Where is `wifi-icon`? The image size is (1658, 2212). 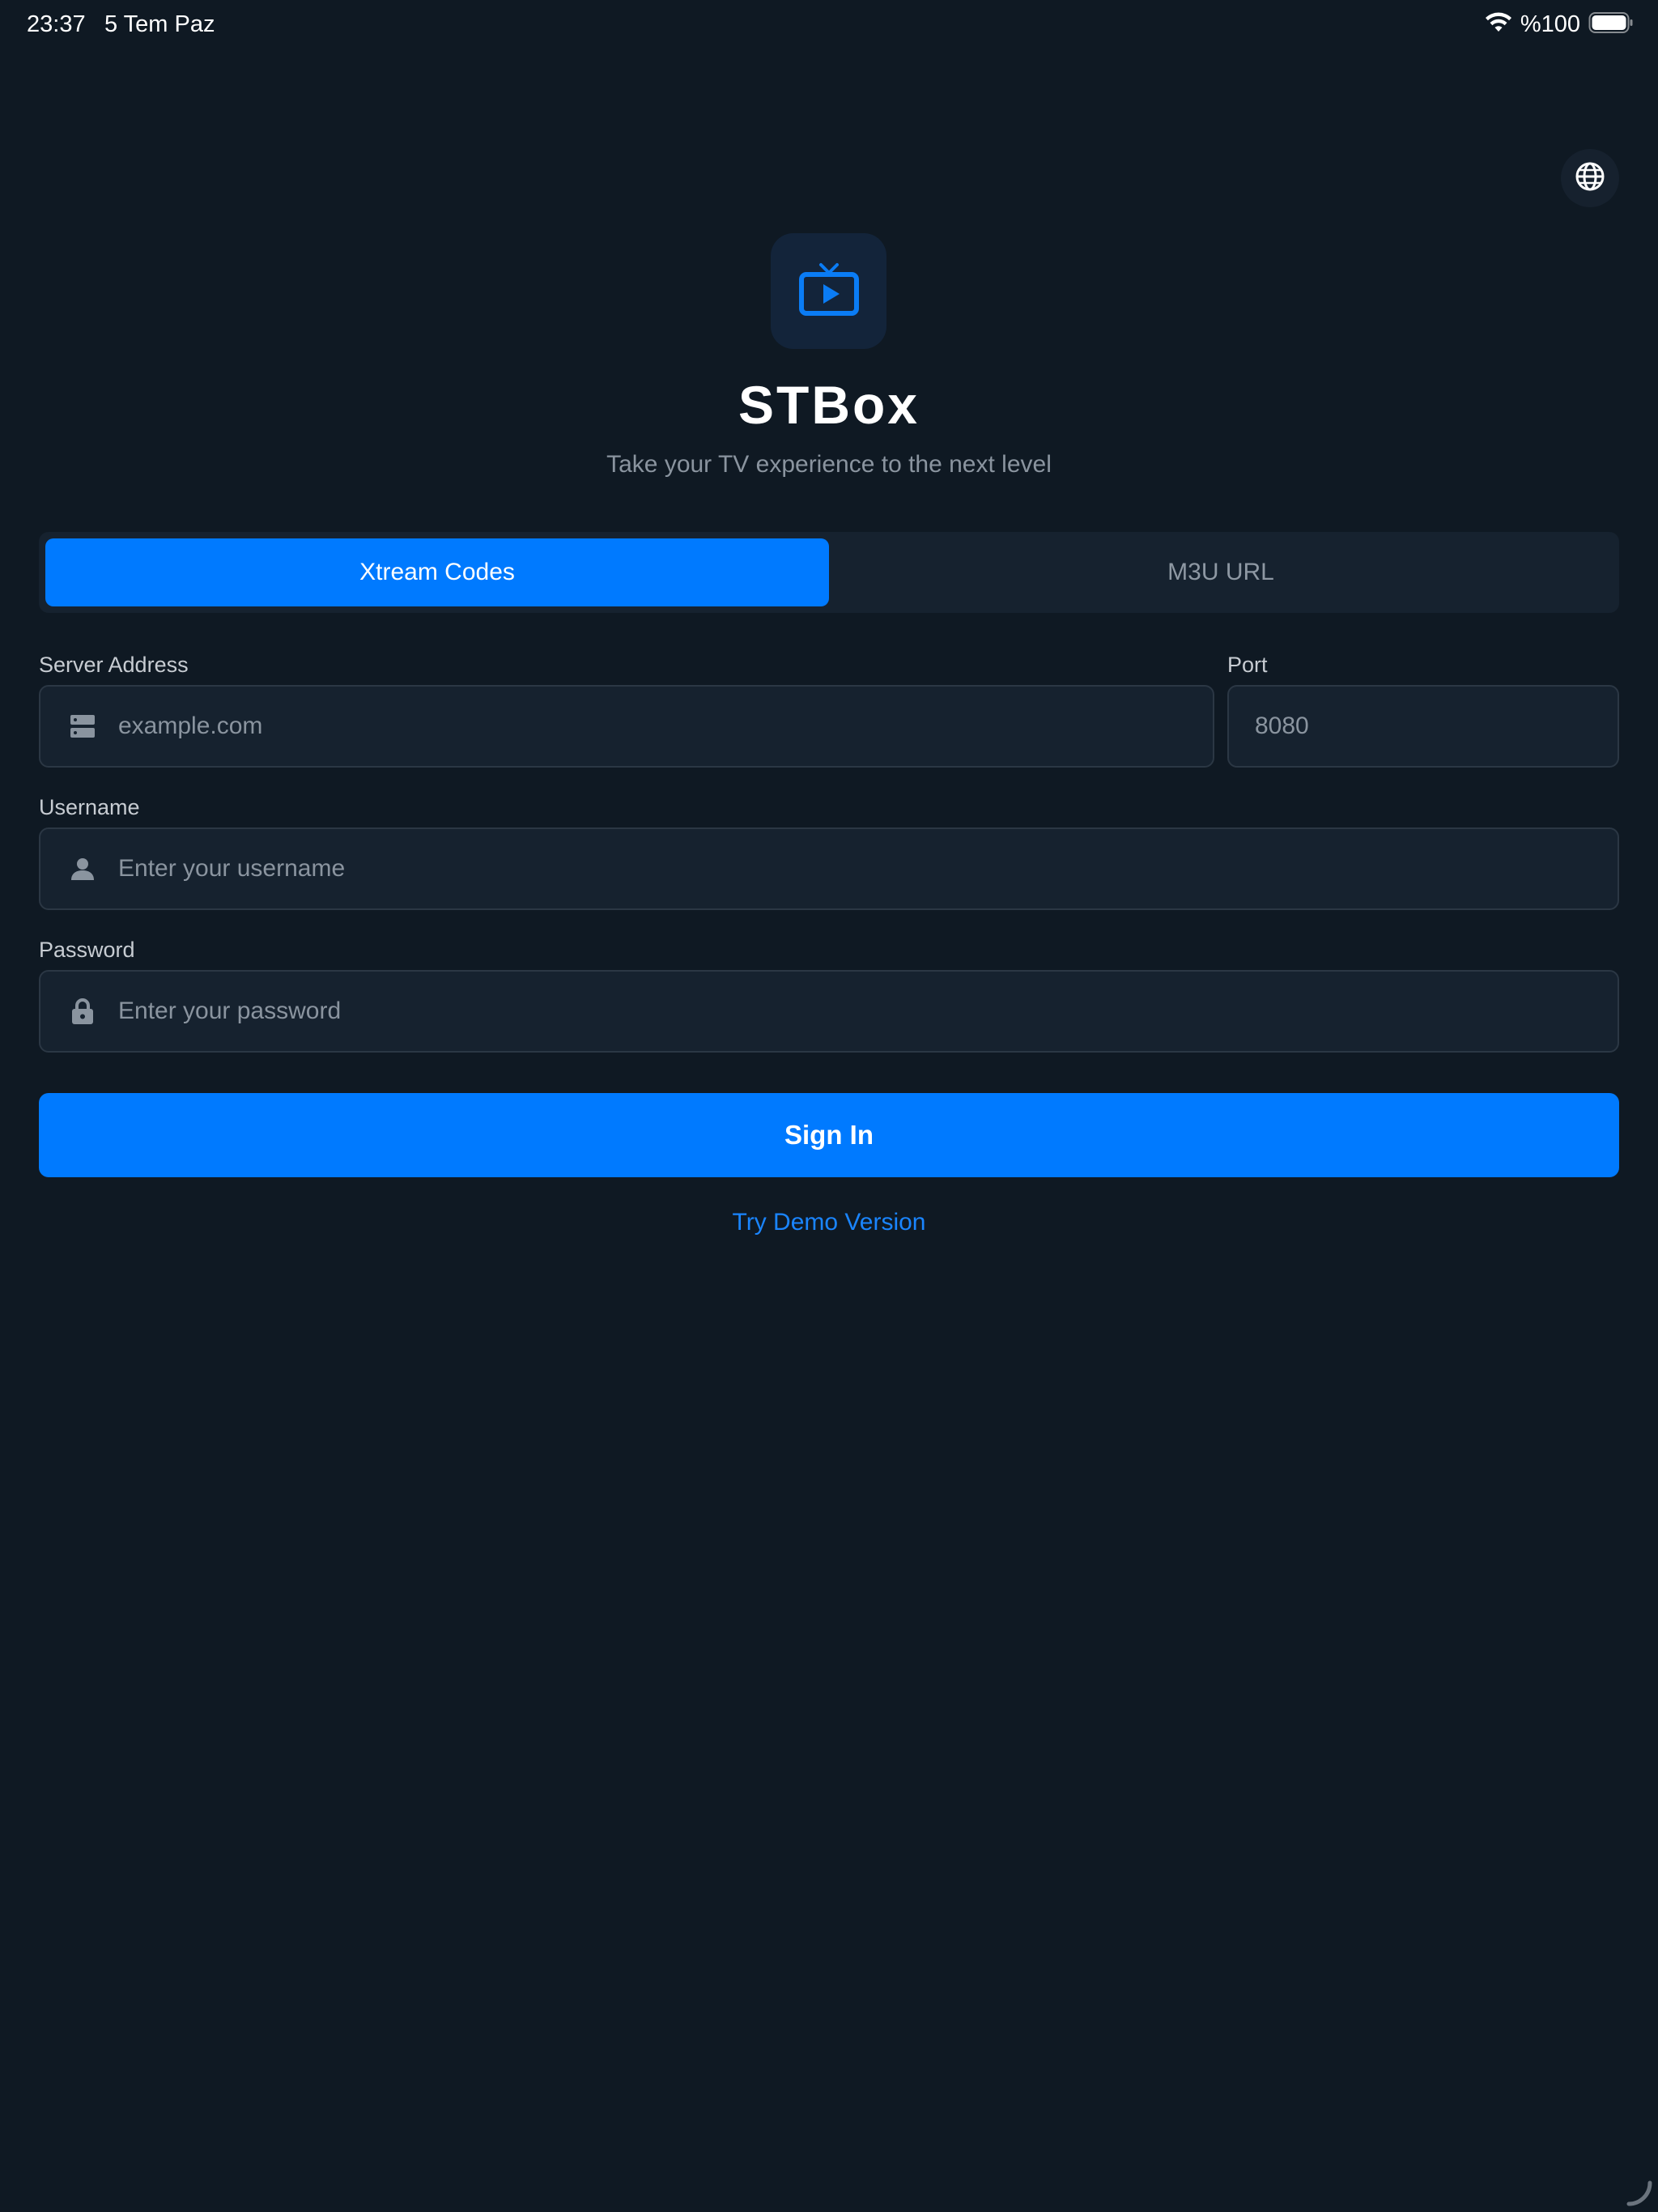 wifi-icon is located at coordinates (1498, 25).